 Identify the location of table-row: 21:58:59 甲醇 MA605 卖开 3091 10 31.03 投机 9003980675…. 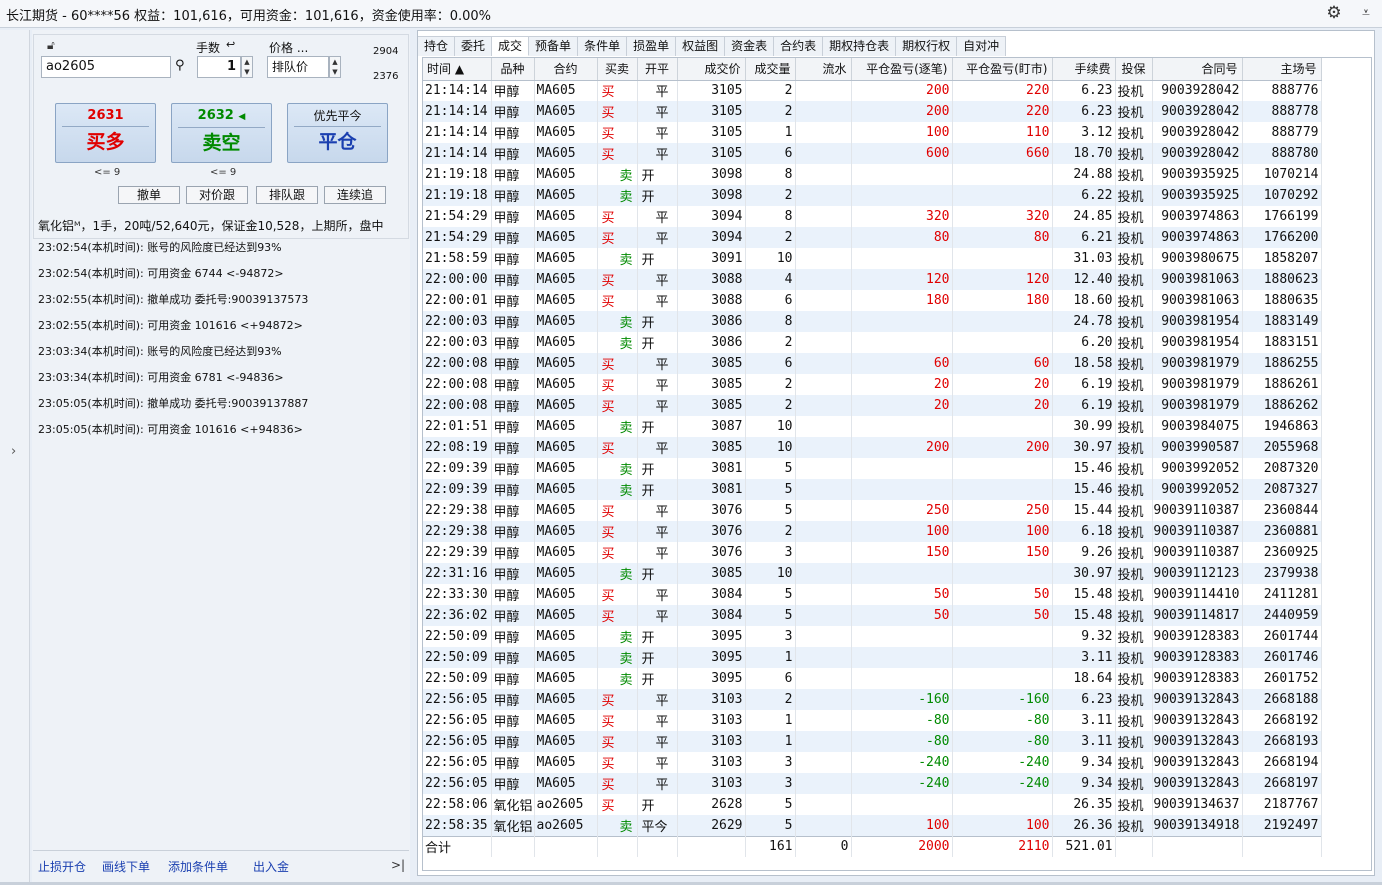
(872, 258).